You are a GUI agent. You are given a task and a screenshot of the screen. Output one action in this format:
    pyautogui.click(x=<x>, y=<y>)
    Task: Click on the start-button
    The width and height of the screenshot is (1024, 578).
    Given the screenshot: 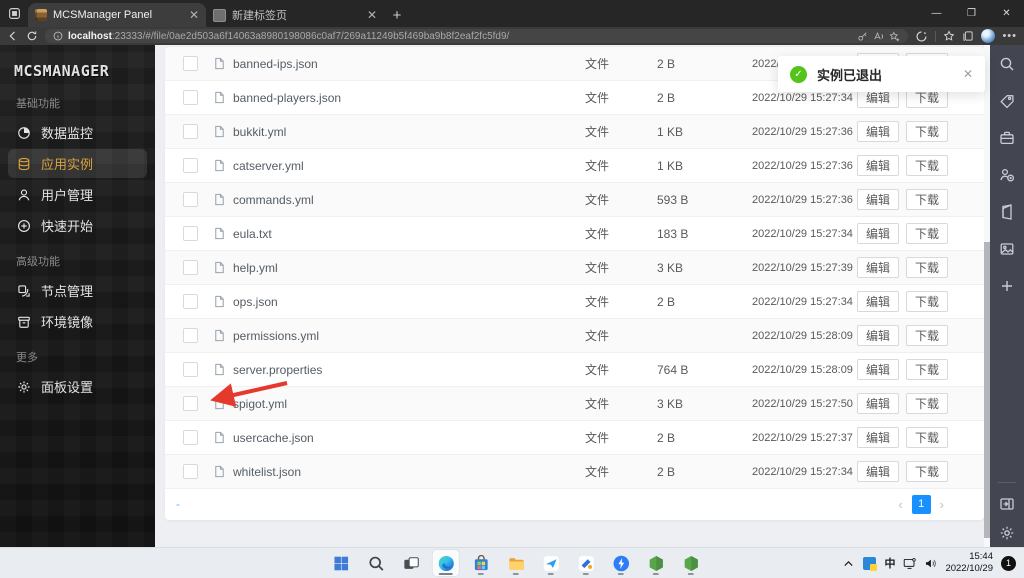 What is the action you would take?
    pyautogui.click(x=341, y=563)
    